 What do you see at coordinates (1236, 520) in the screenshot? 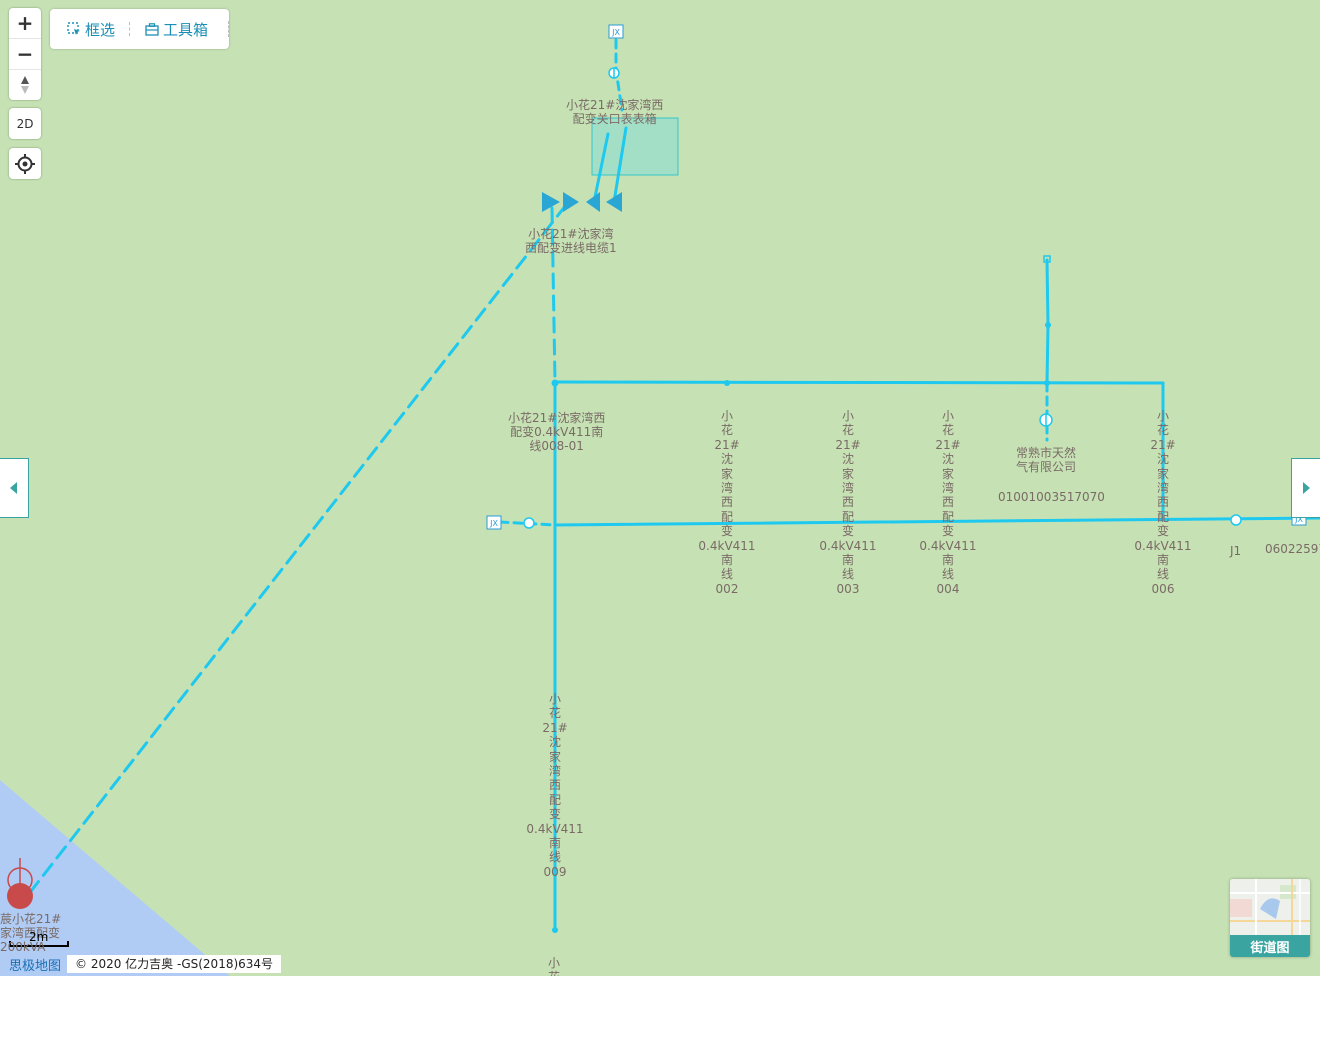
I see `joint-j1` at bounding box center [1236, 520].